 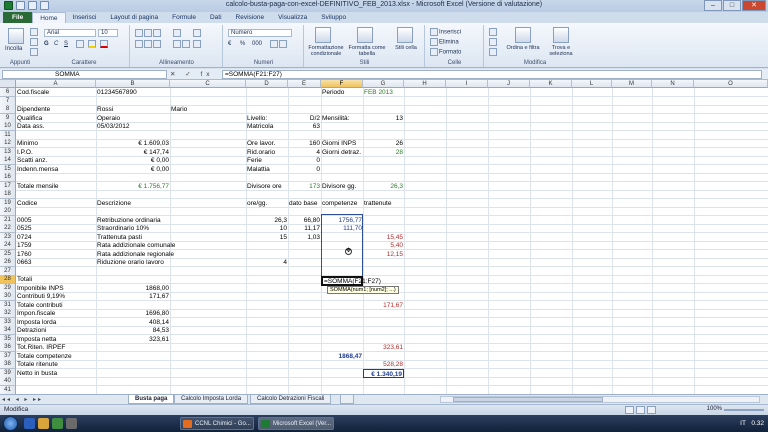 What do you see at coordinates (80, 44) in the screenshot?
I see `borders-icon` at bounding box center [80, 44].